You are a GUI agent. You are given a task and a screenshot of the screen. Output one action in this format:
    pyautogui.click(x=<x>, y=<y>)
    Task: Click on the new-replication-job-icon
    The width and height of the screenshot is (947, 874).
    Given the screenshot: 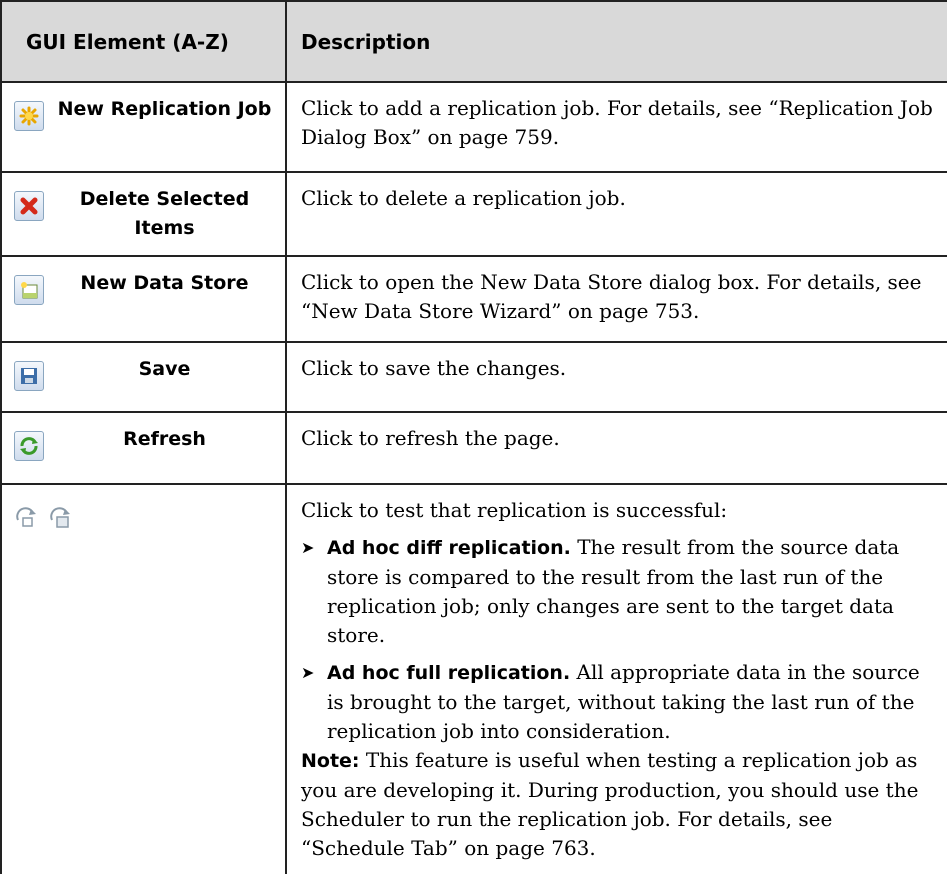 What is the action you would take?
    pyautogui.click(x=29, y=116)
    